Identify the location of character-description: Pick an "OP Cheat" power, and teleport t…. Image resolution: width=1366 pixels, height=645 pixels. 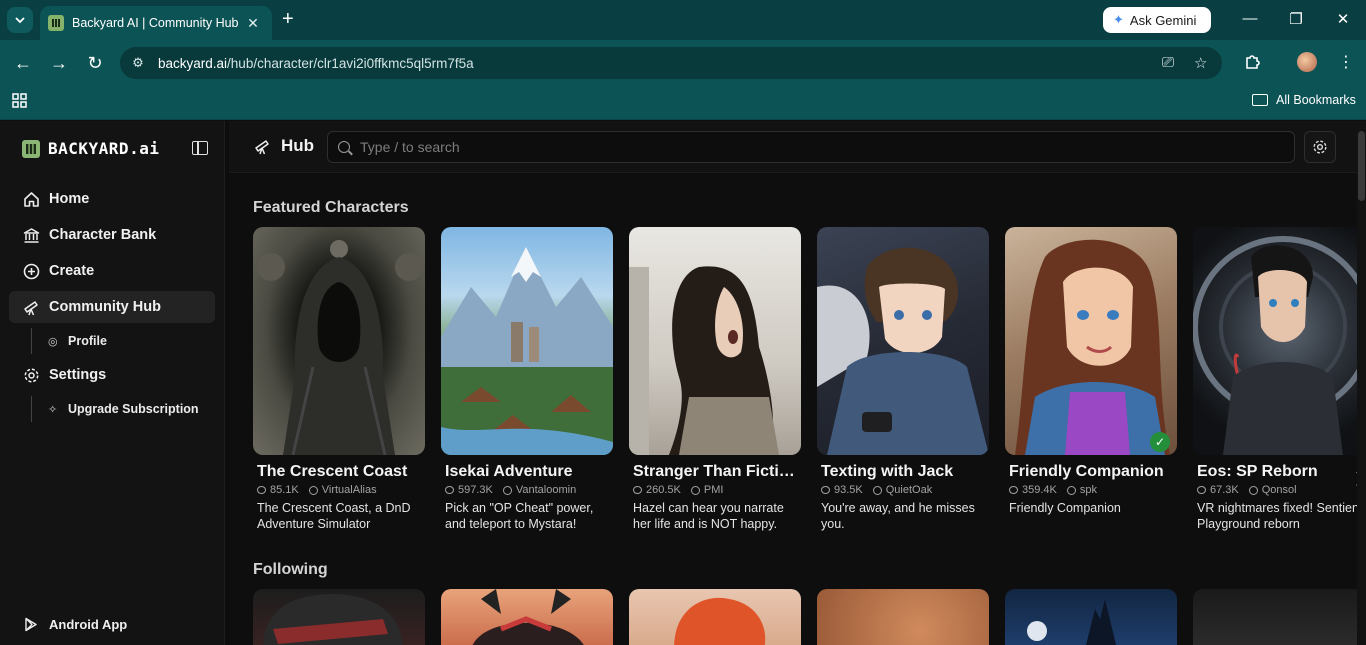
(519, 516).